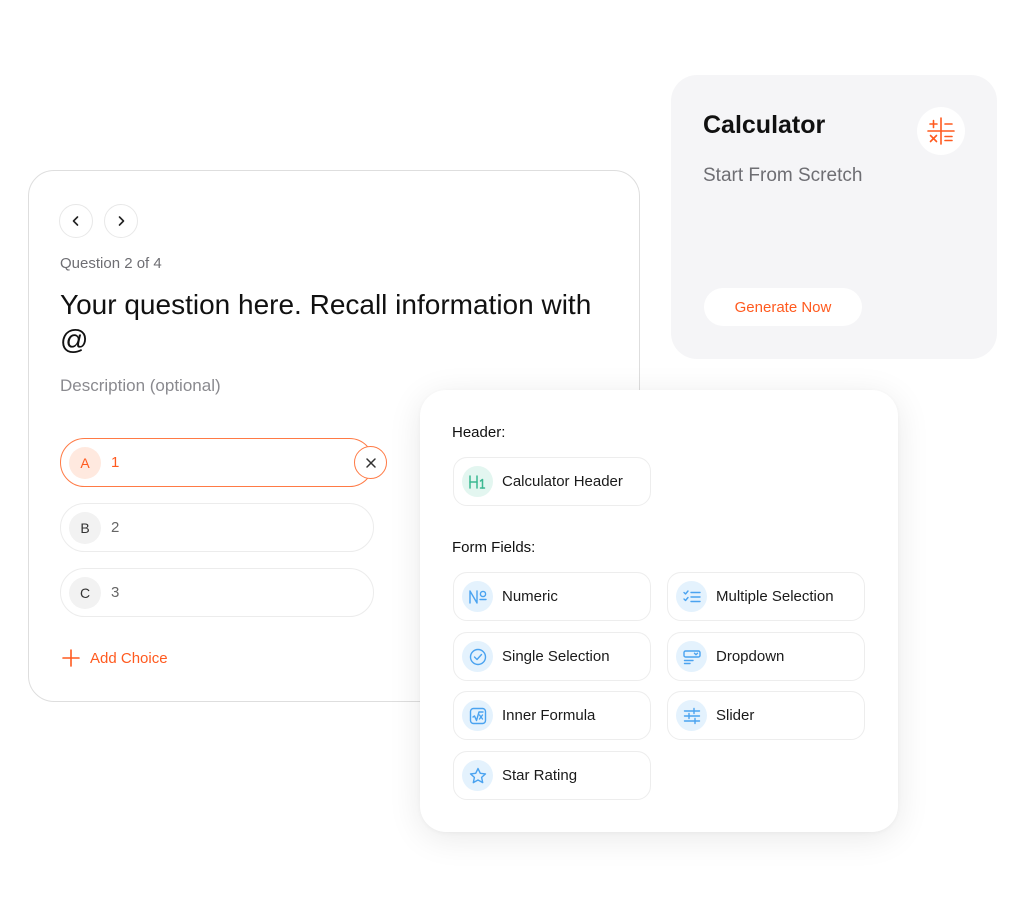 This screenshot has height=908, width=1024. What do you see at coordinates (140, 386) in the screenshot?
I see `description-placeholder: Description (optional)` at bounding box center [140, 386].